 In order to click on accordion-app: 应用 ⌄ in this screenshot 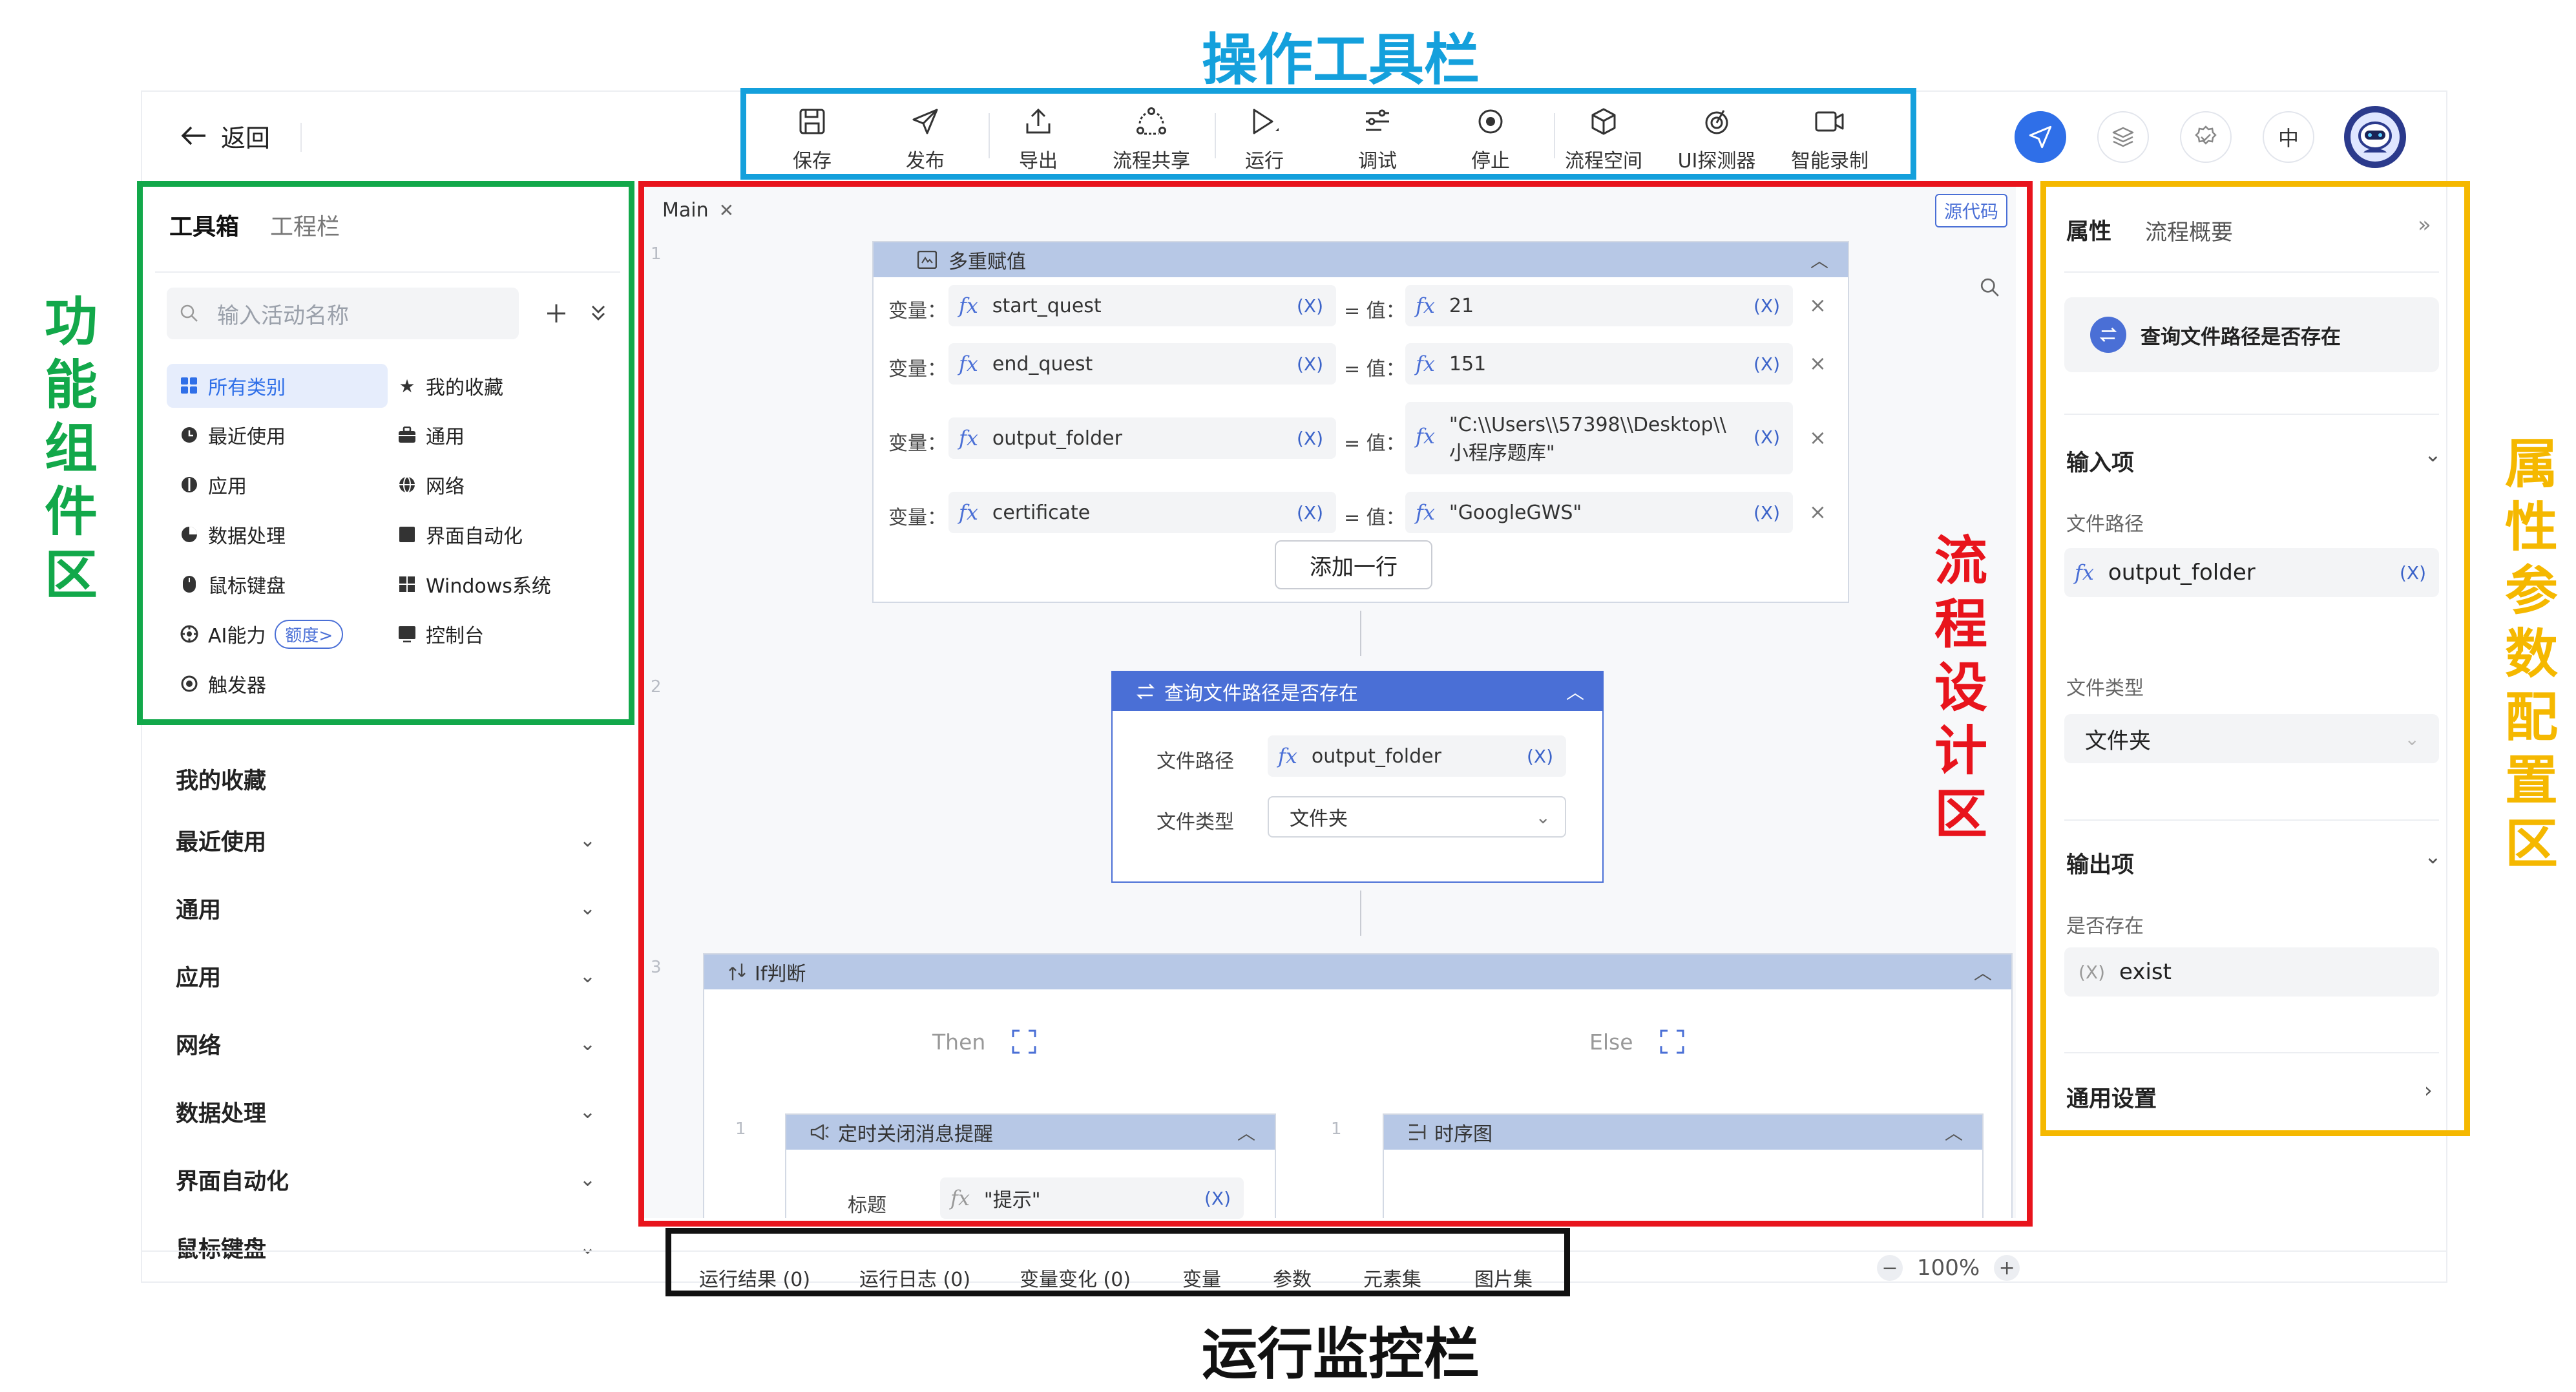, I will do `click(386, 976)`.